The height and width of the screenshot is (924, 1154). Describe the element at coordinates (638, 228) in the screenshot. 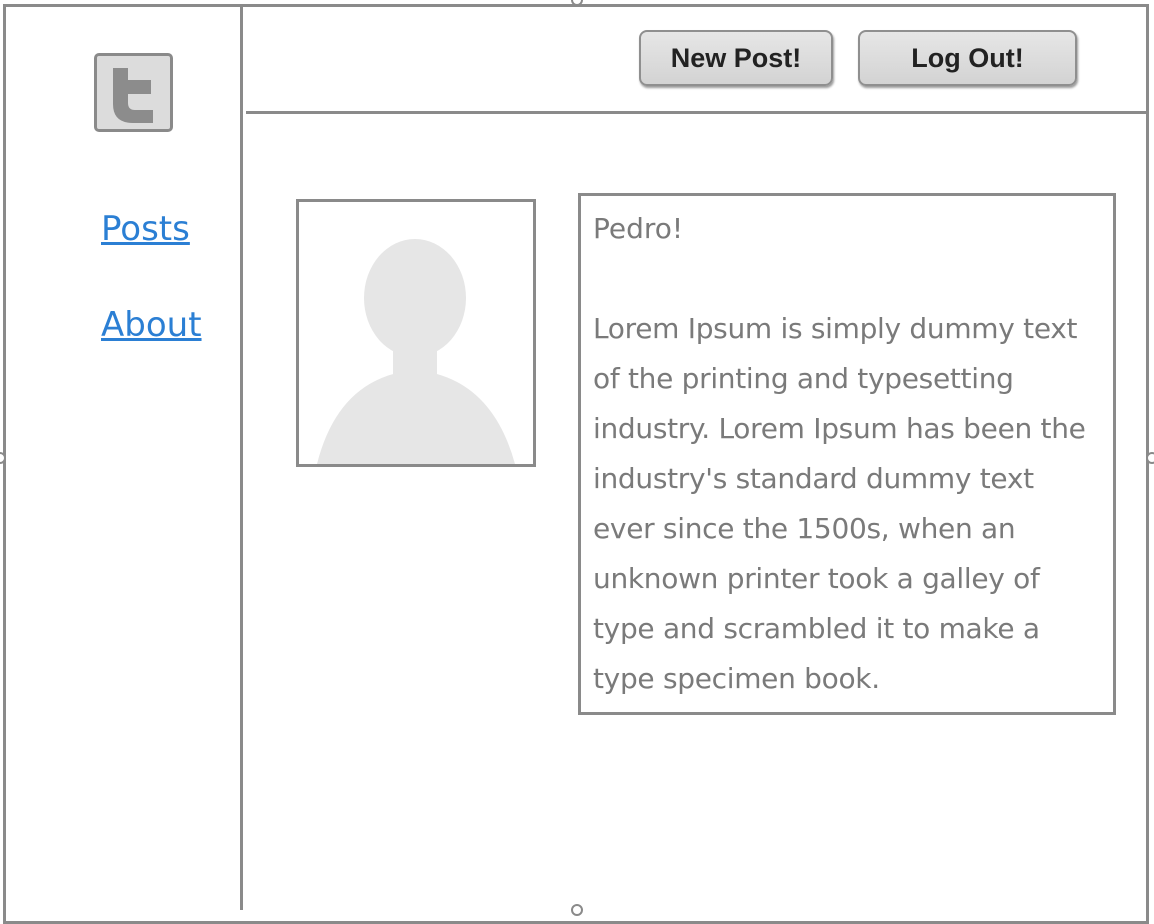

I see `post-author: Pedro!` at that location.